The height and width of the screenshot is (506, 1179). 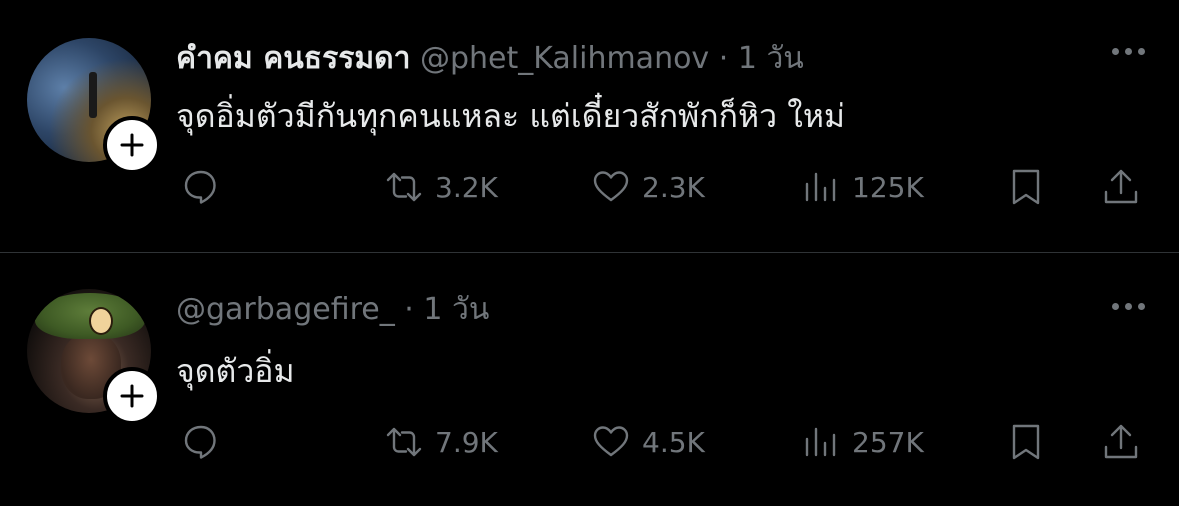 I want to click on views-button: 125K, so click(x=862, y=187).